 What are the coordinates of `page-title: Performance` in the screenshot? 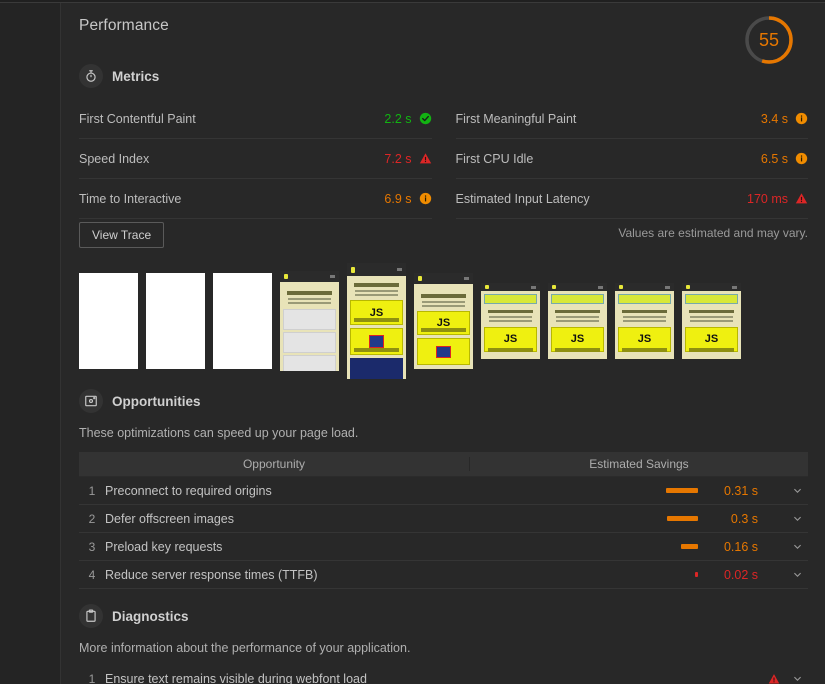 It's located at (124, 25).